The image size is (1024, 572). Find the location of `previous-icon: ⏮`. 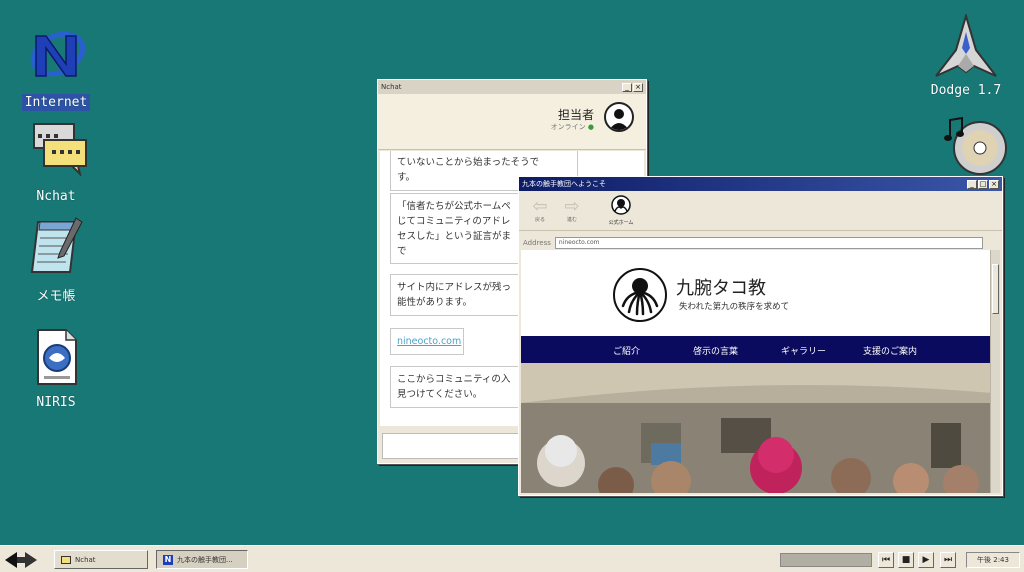

previous-icon: ⏮ is located at coordinates (886, 560).